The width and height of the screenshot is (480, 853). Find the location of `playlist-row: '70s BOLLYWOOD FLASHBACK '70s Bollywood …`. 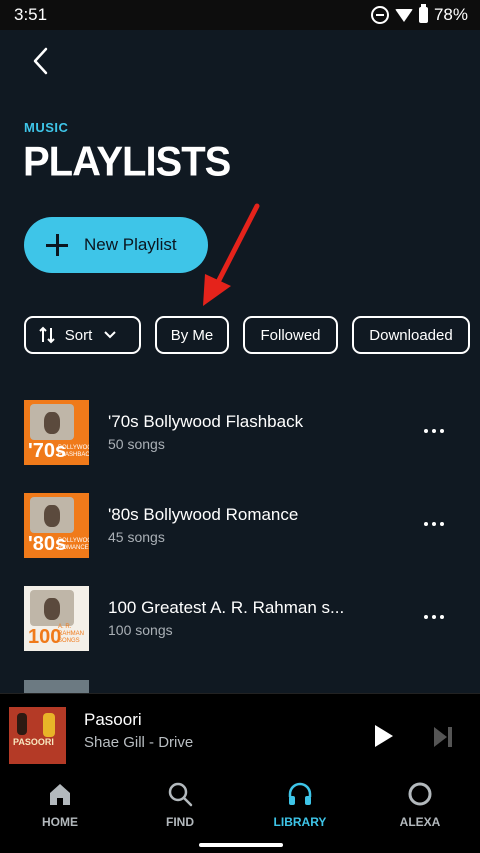

playlist-row: '70s BOLLYWOOD FLASHBACK '70s Bollywood … is located at coordinates (240, 435).